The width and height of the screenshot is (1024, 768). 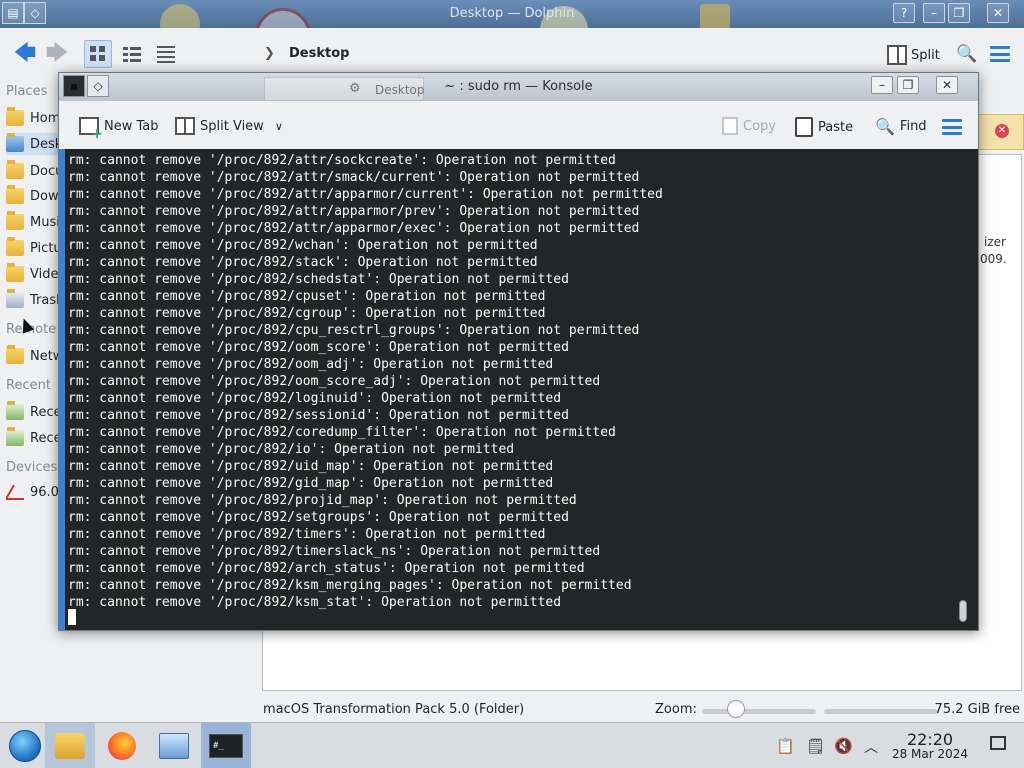 What do you see at coordinates (843, 746) in the screenshot?
I see `volume-muted-icon: 🔇` at bounding box center [843, 746].